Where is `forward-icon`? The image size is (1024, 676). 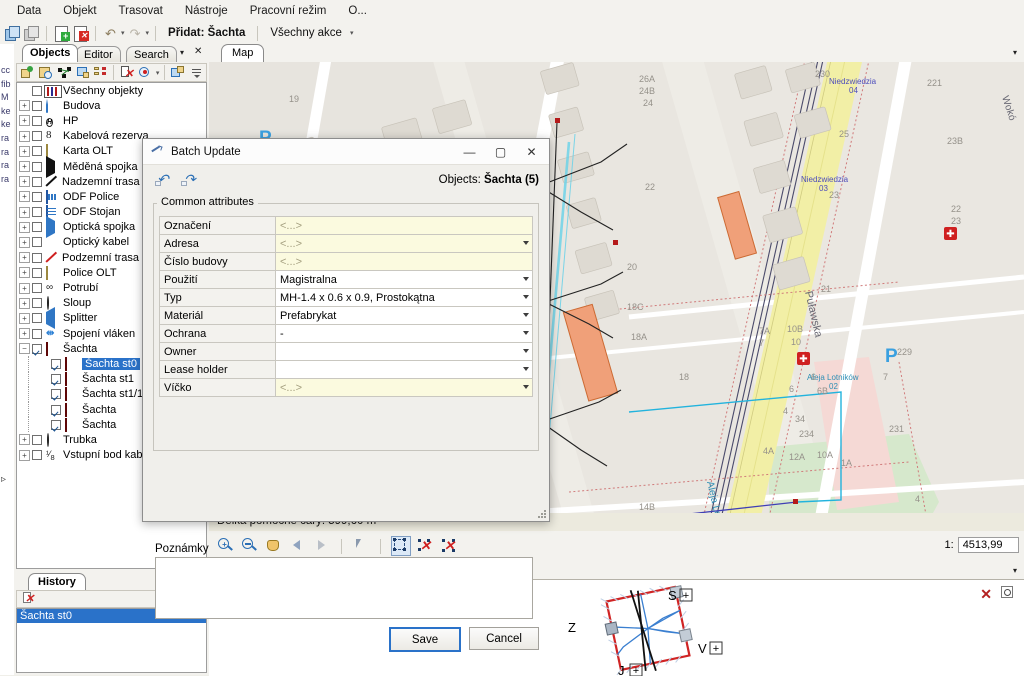
forward-icon is located at coordinates (322, 546).